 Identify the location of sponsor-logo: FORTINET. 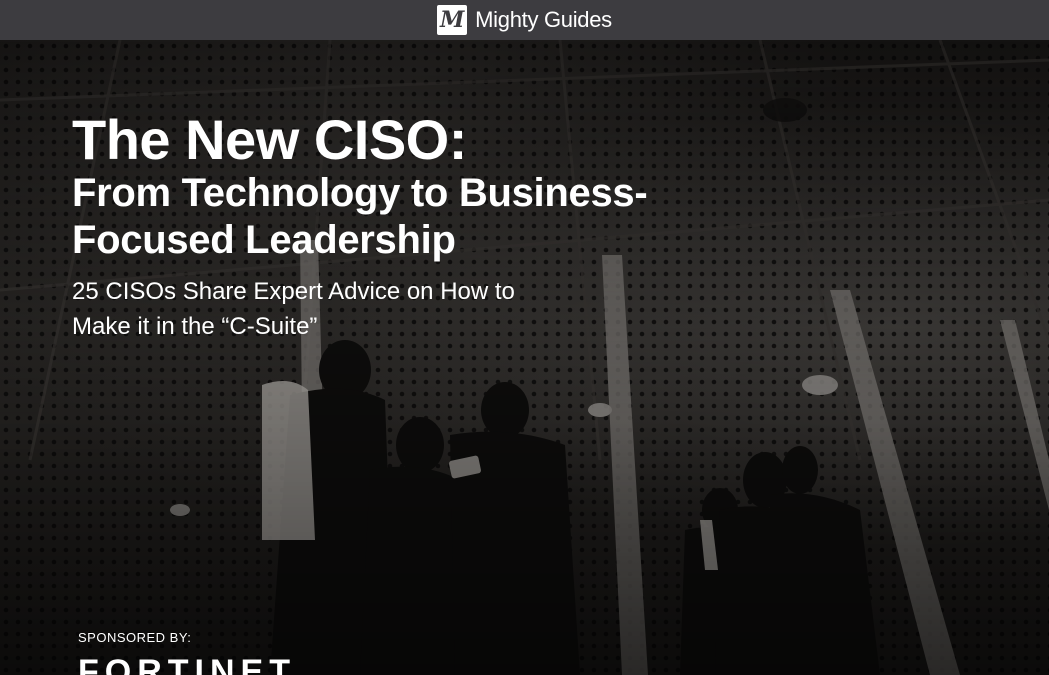
(187, 664).